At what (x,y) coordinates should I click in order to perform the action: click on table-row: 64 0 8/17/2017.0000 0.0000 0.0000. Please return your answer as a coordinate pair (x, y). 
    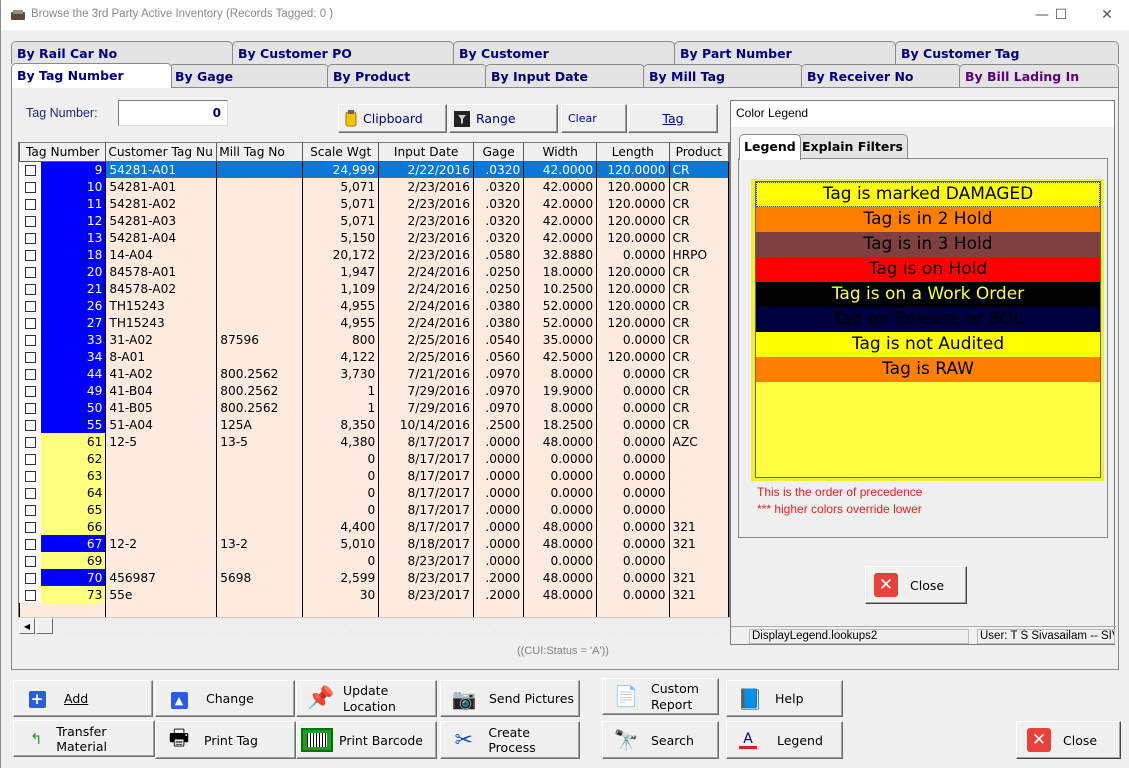
    Looking at the image, I should click on (374, 492).